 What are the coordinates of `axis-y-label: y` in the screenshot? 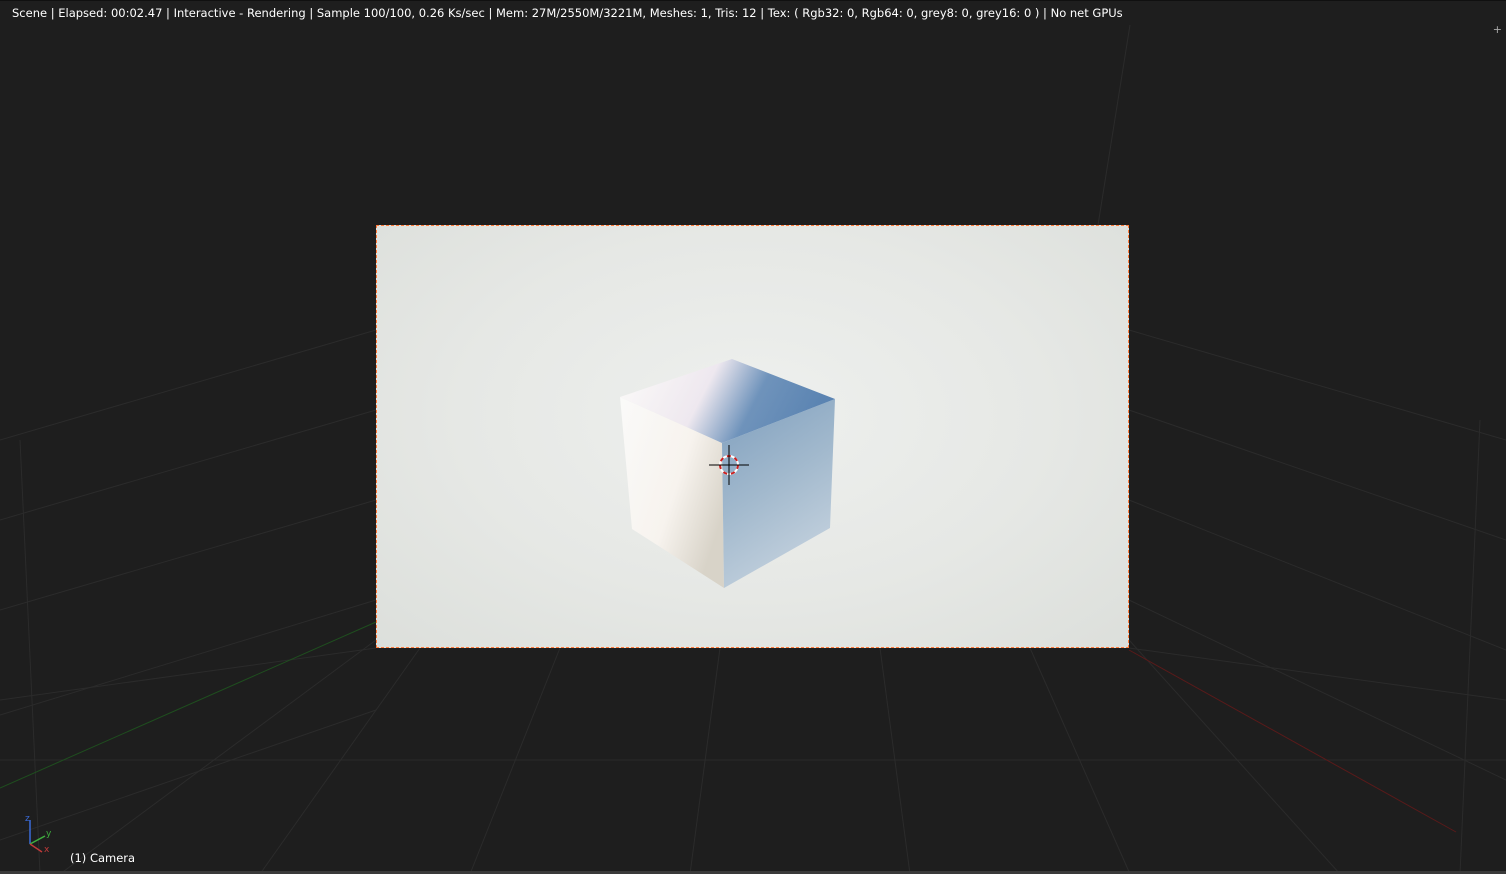 It's located at (49, 834).